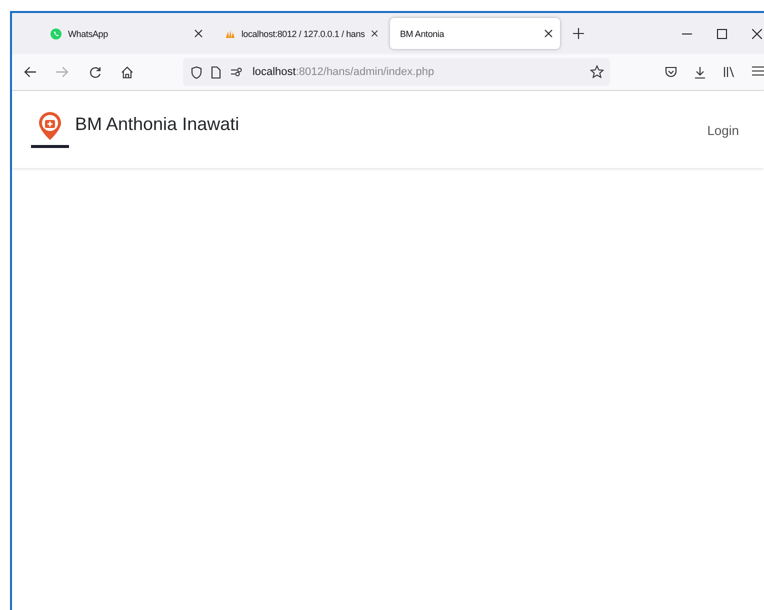  What do you see at coordinates (729, 72) in the screenshot?
I see `library-icon` at bounding box center [729, 72].